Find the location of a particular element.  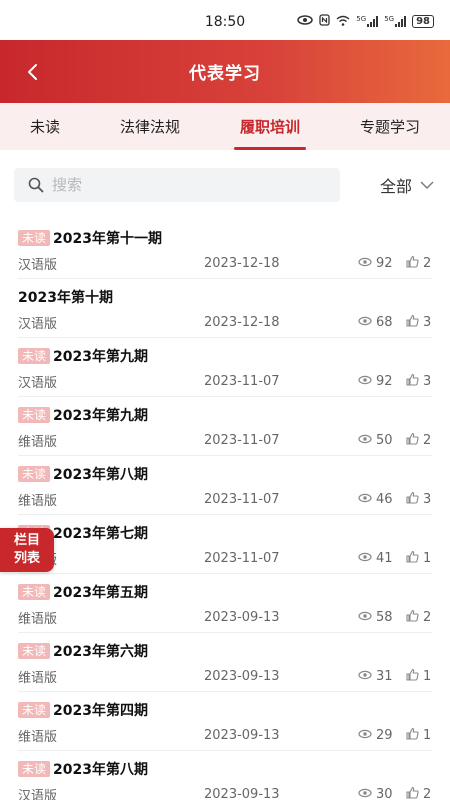

item-title: 2023年第四期 is located at coordinates (100, 711).